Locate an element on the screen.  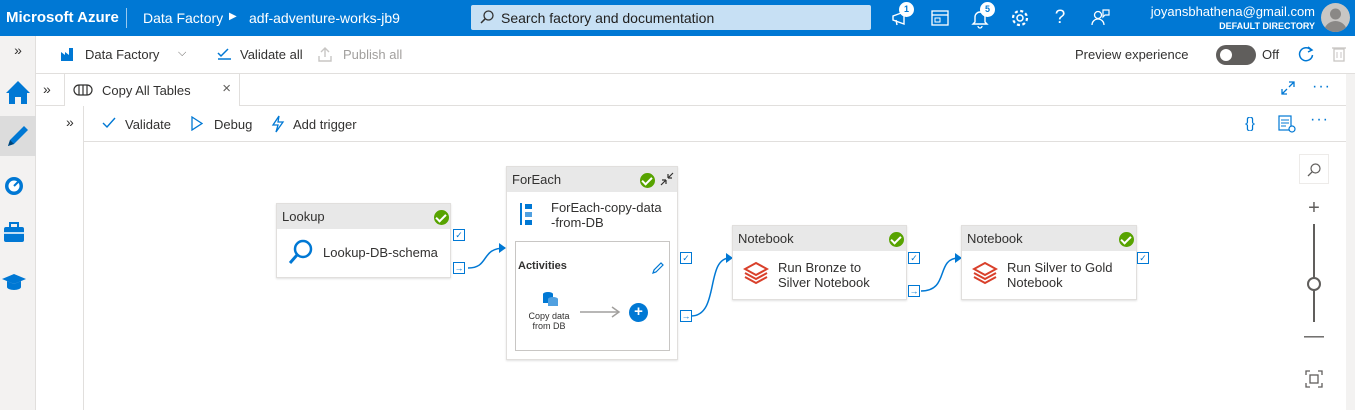
gear-icon is located at coordinates (1020, 18).